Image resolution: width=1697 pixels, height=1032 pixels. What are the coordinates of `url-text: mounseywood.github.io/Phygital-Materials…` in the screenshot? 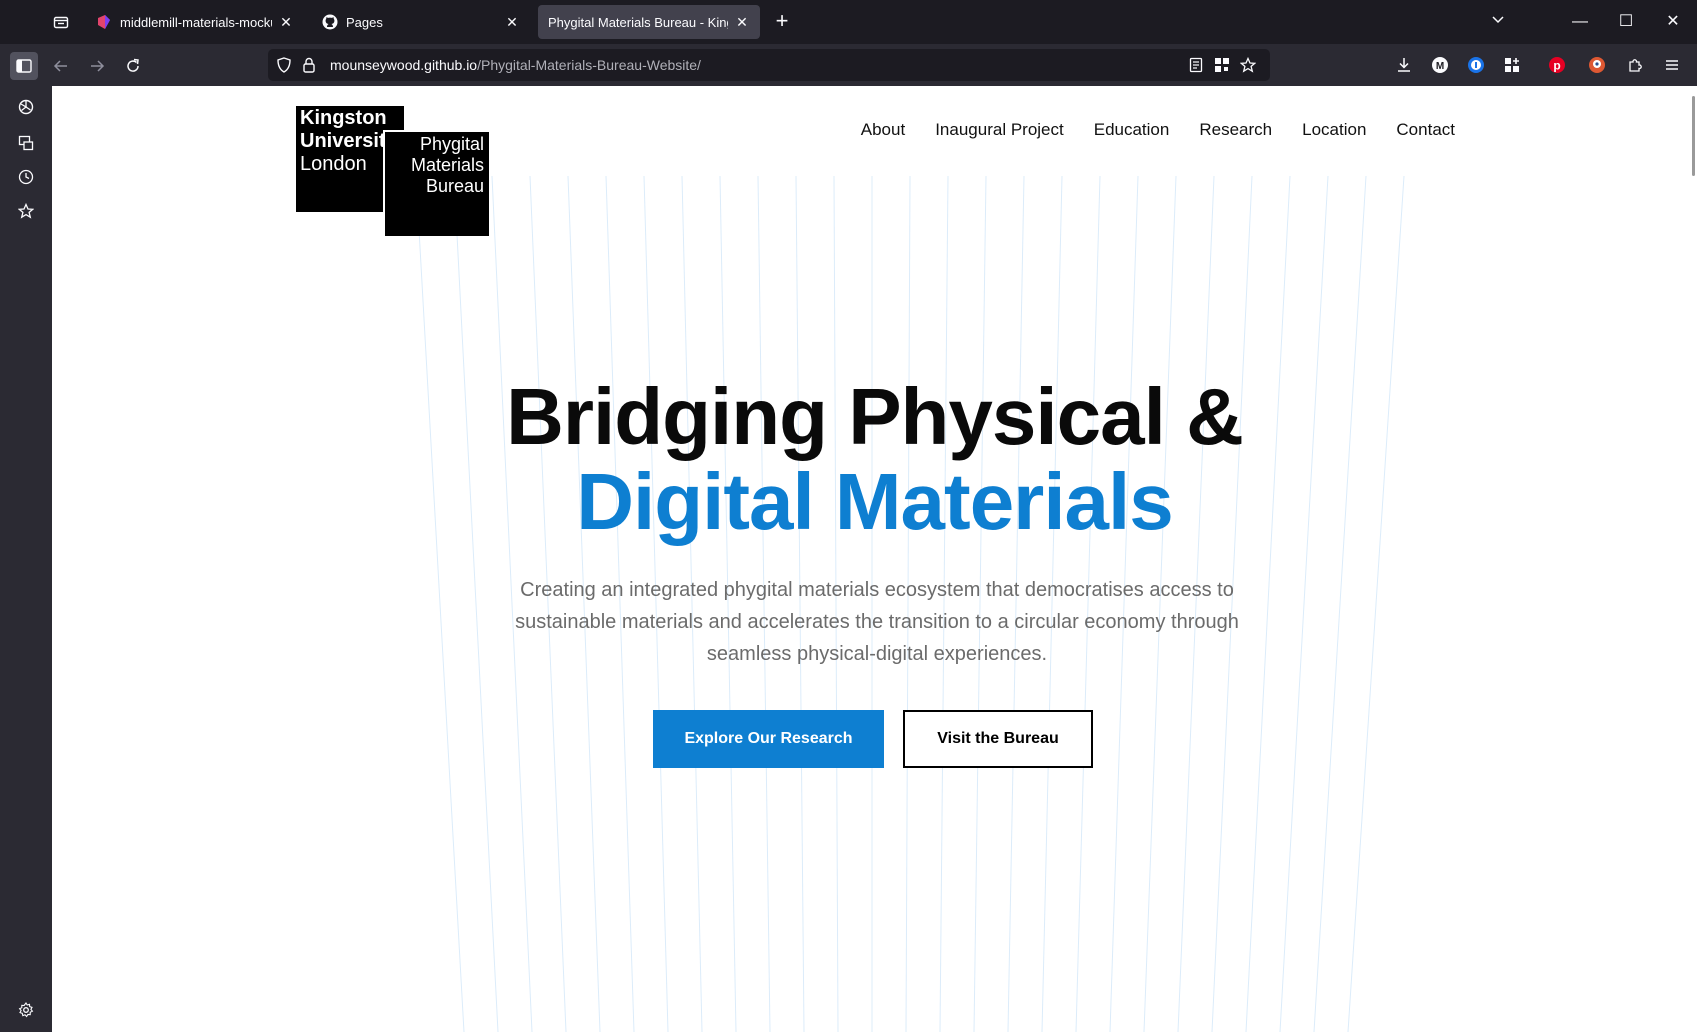 It's located at (515, 65).